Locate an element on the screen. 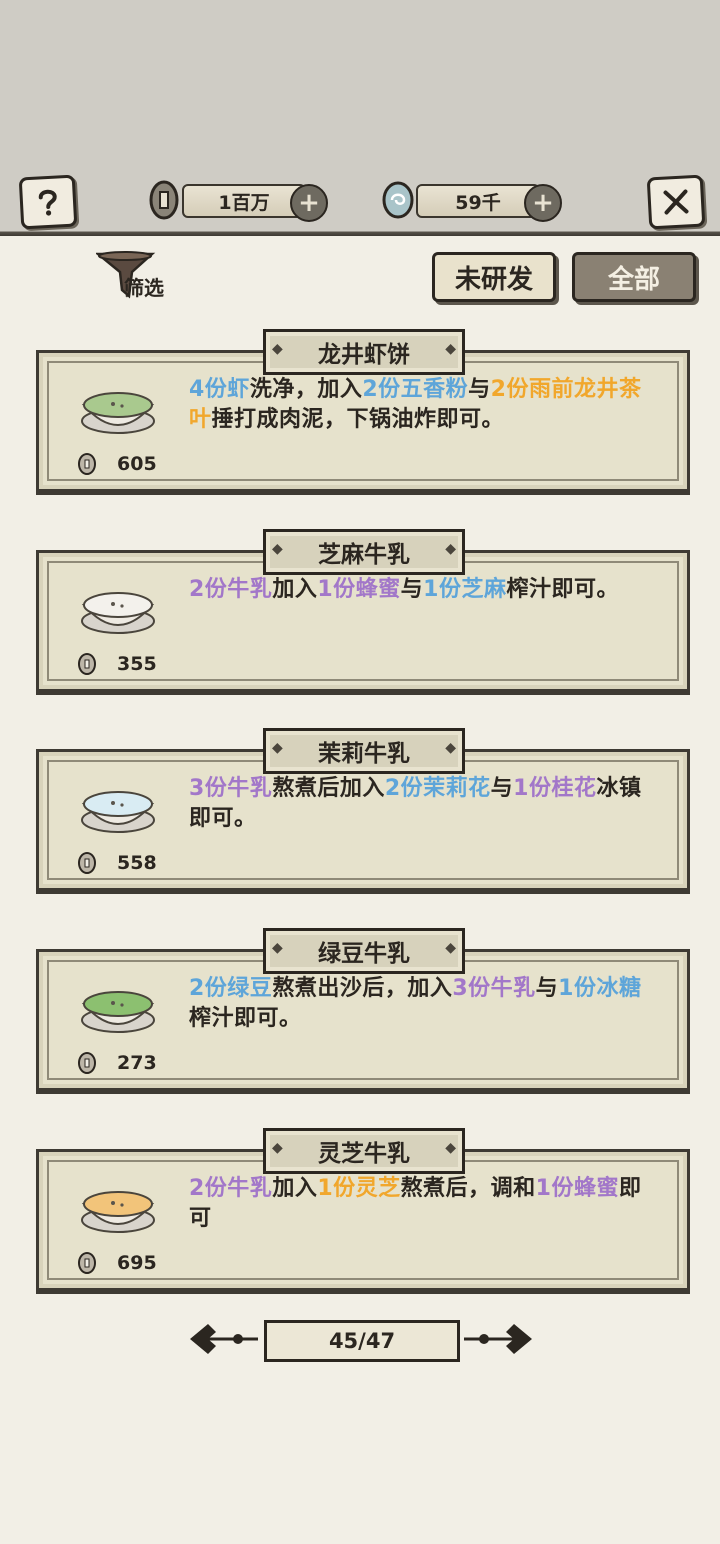 The width and height of the screenshot is (720, 1544). recipe-card: 芝麻牛乳 355 2份牛乳加入1份蜂蜜与1份芝麻榨汁即可。 is located at coordinates (363, 610).